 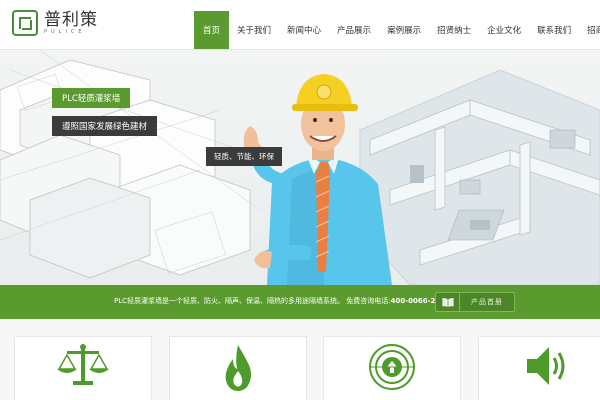 What do you see at coordinates (25, 23) in the screenshot?
I see `logo-mark-icon` at bounding box center [25, 23].